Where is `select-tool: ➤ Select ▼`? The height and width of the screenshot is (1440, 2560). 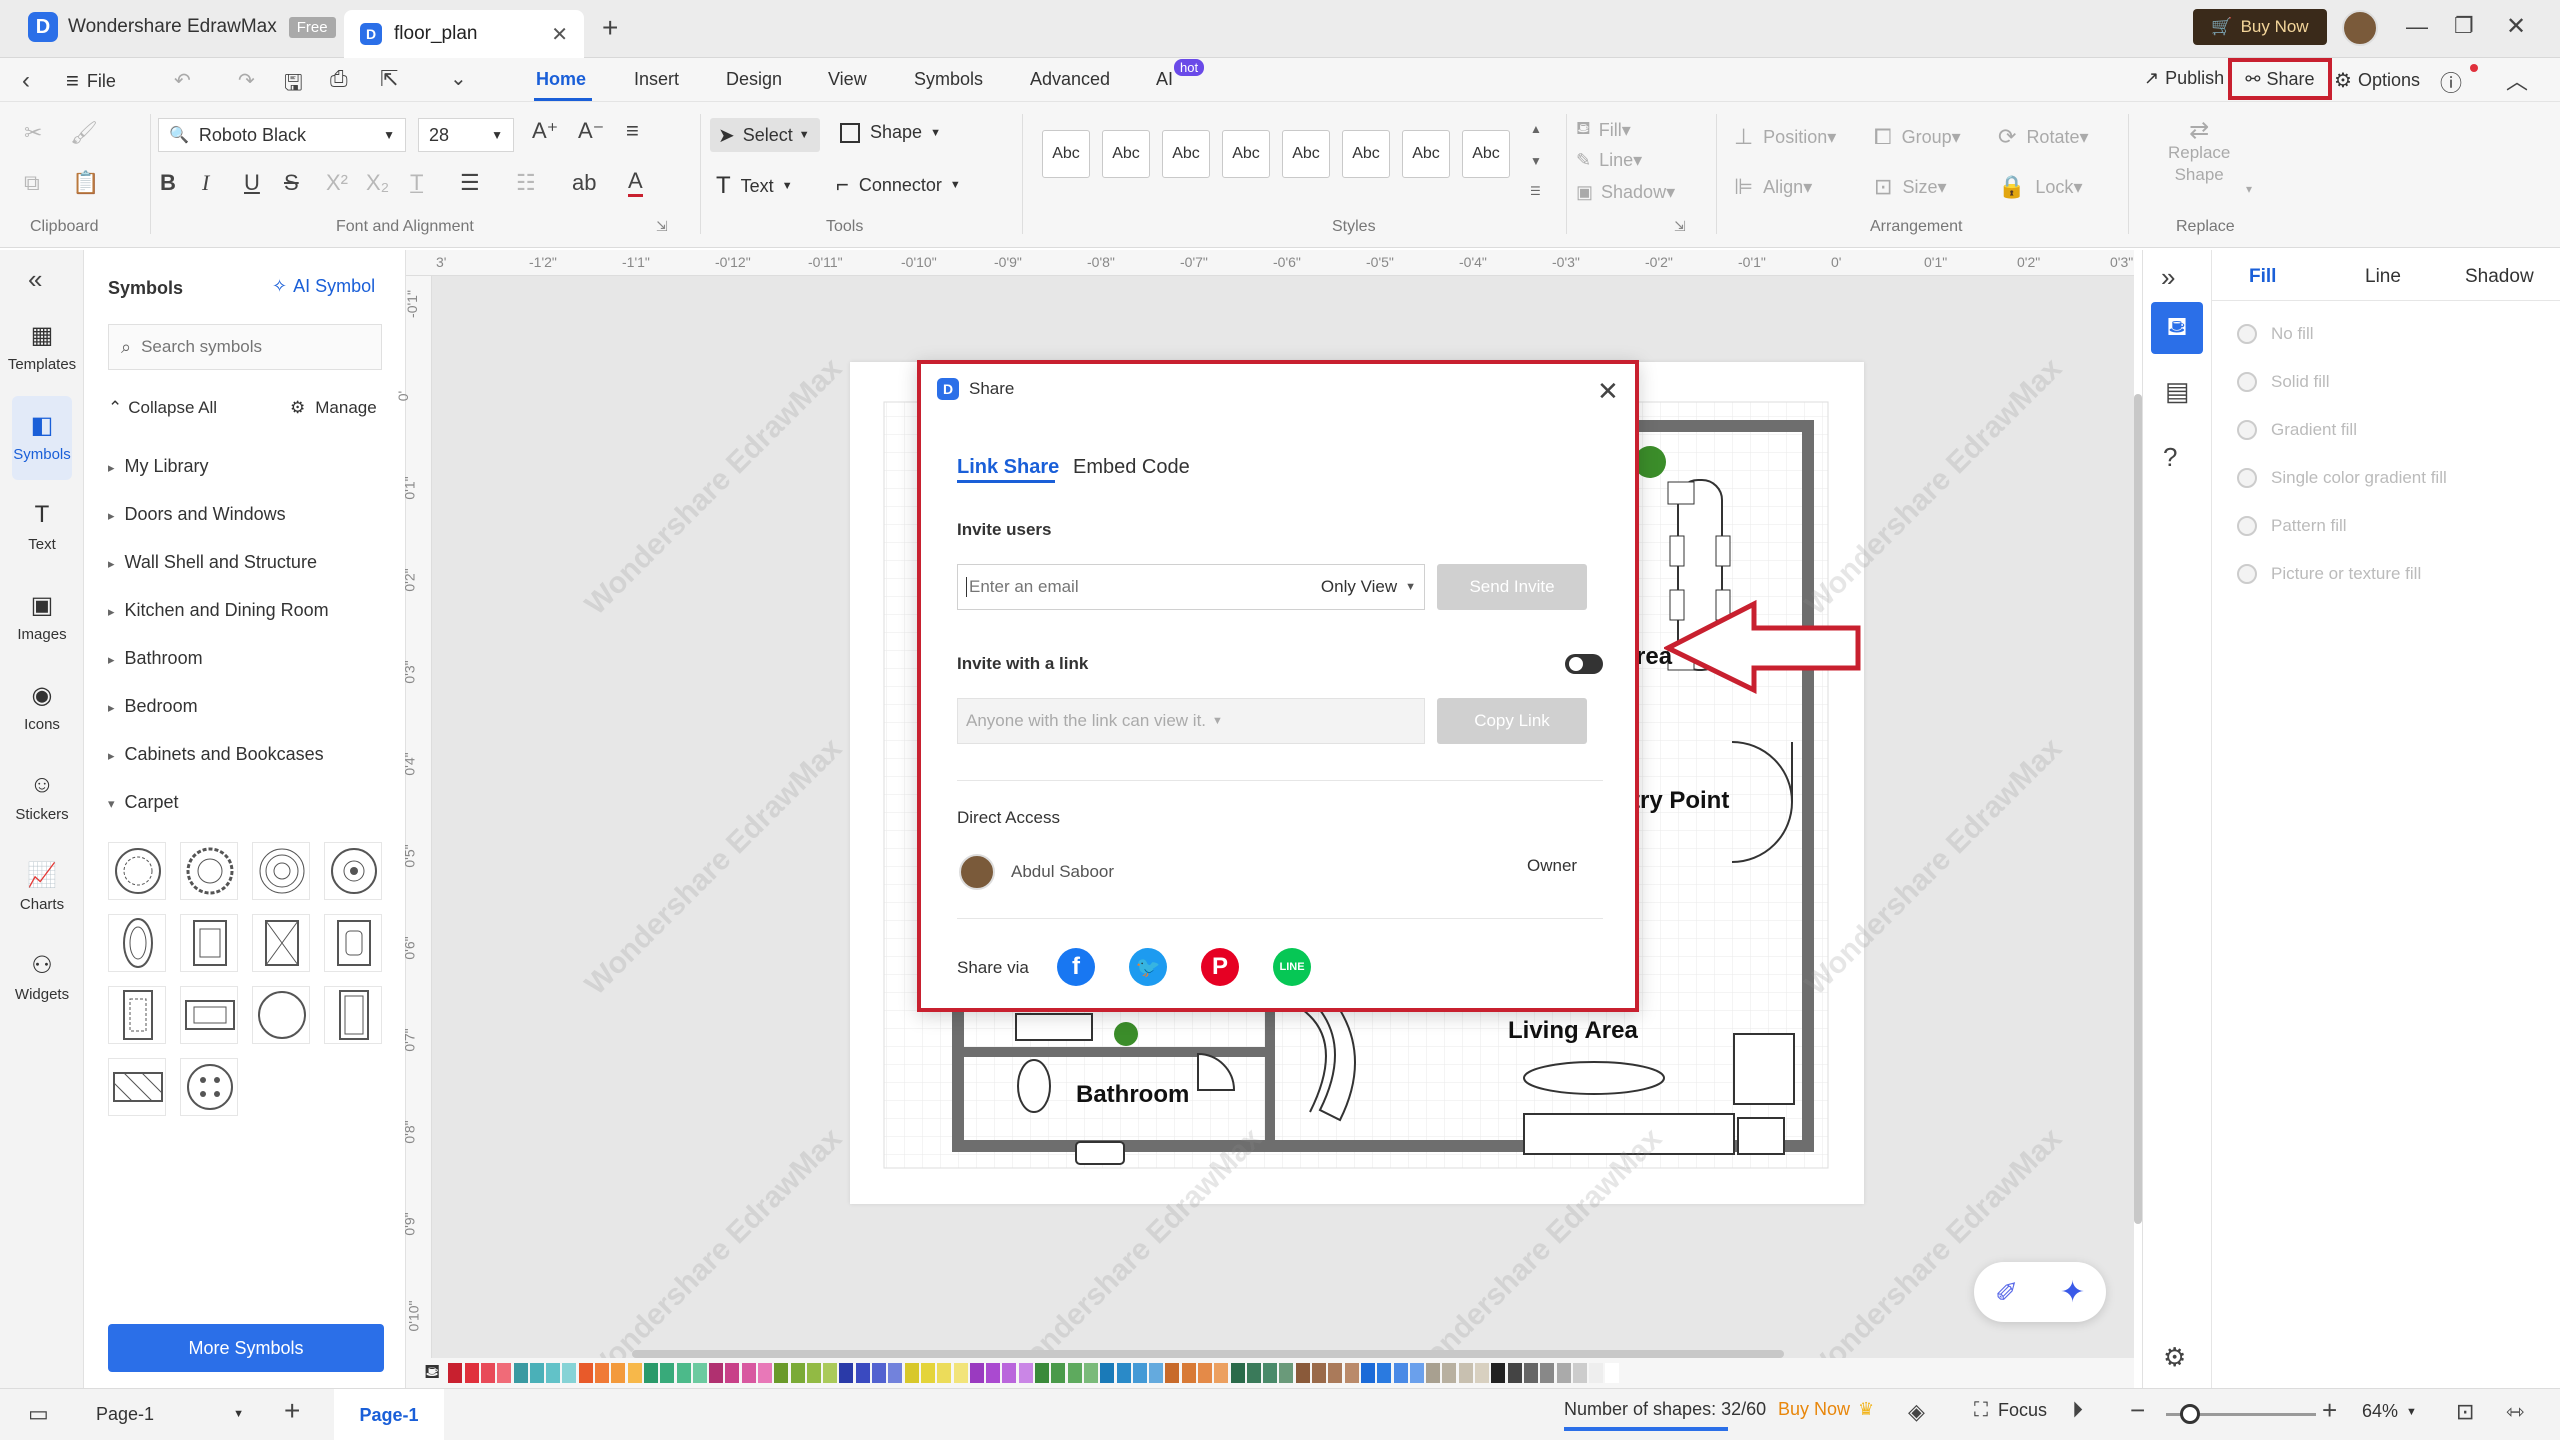 select-tool: ➤ Select ▼ is located at coordinates (765, 135).